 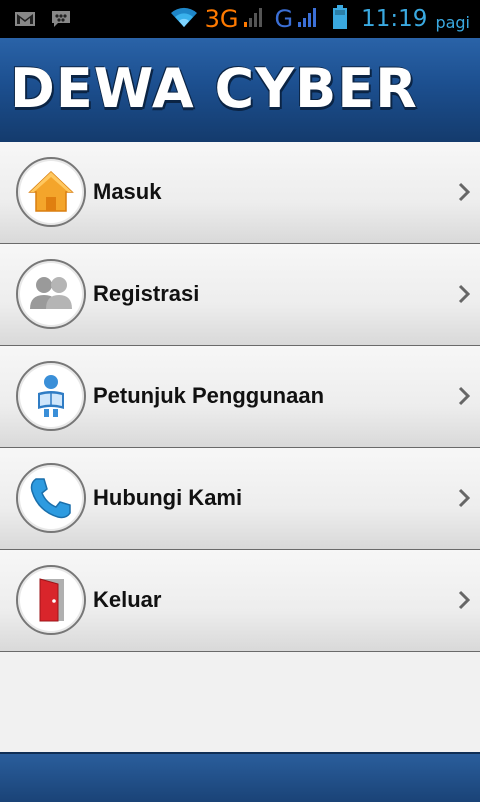 I want to click on home-icon, so click(x=51, y=191).